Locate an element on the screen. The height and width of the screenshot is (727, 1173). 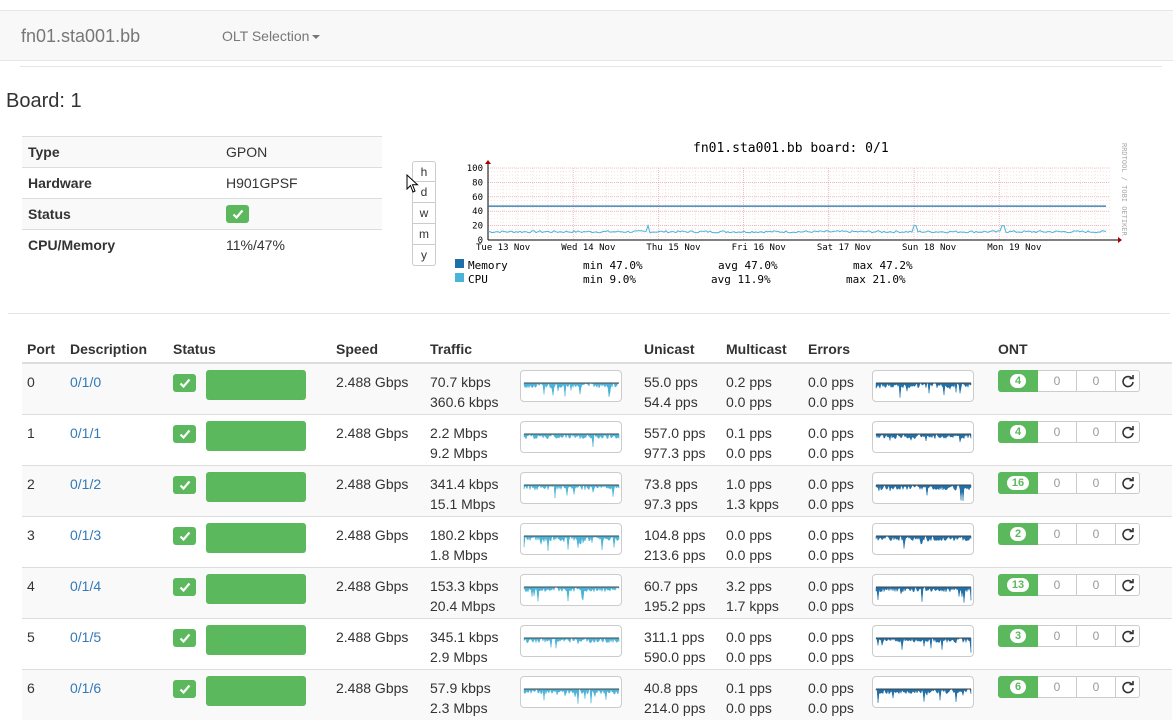
multicast-in: 0.2 pps is located at coordinates (749, 382).